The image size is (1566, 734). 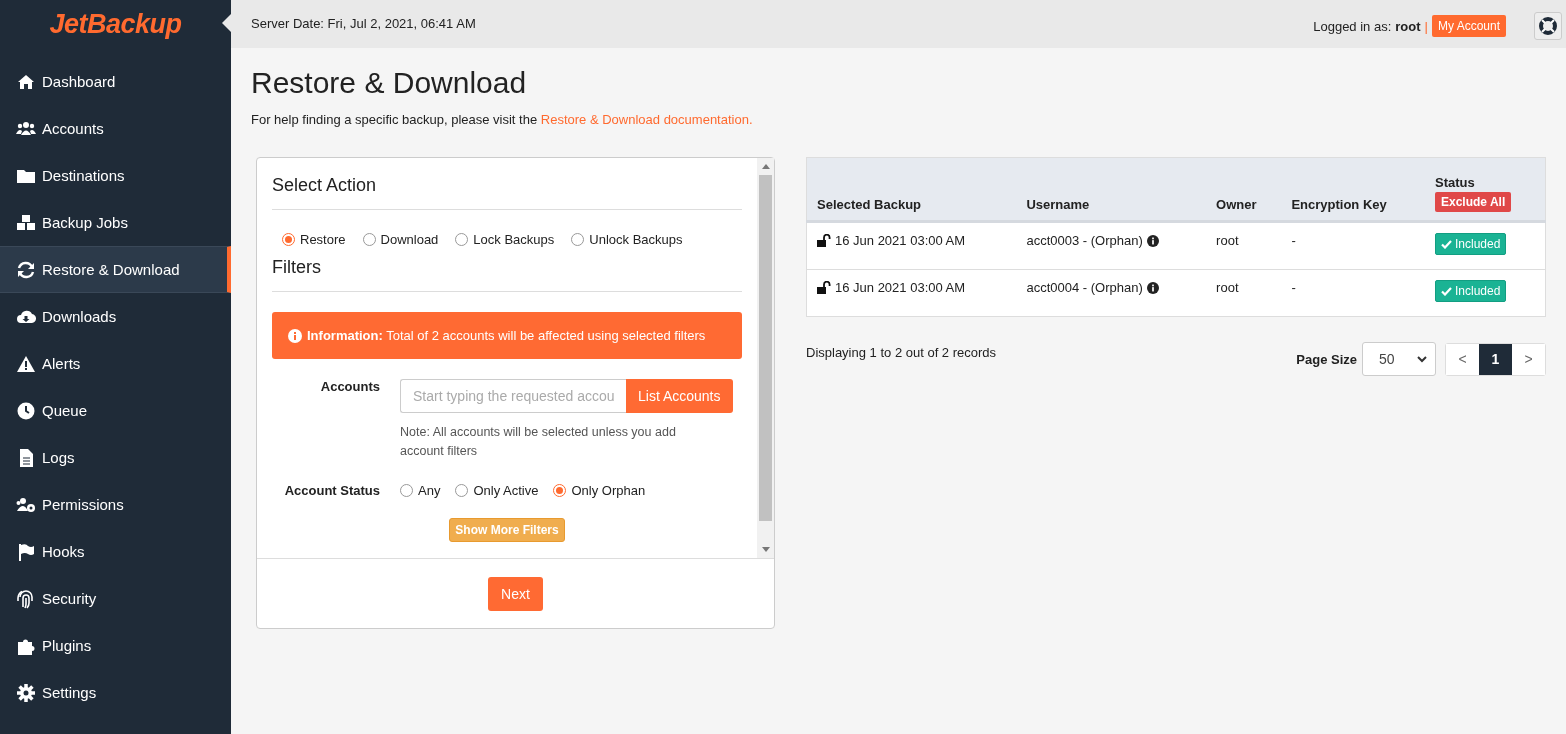 I want to click on next-page-button: >, so click(x=1528, y=359).